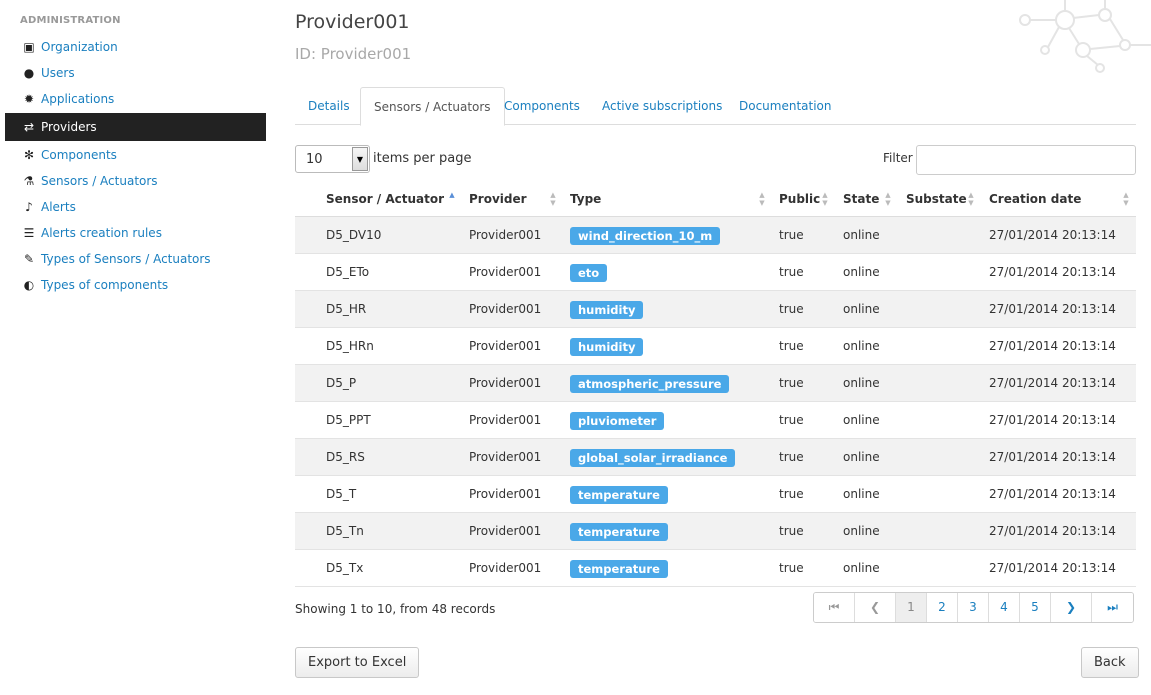 The image size is (1151, 695). I want to click on page-5: 5, so click(1035, 607).